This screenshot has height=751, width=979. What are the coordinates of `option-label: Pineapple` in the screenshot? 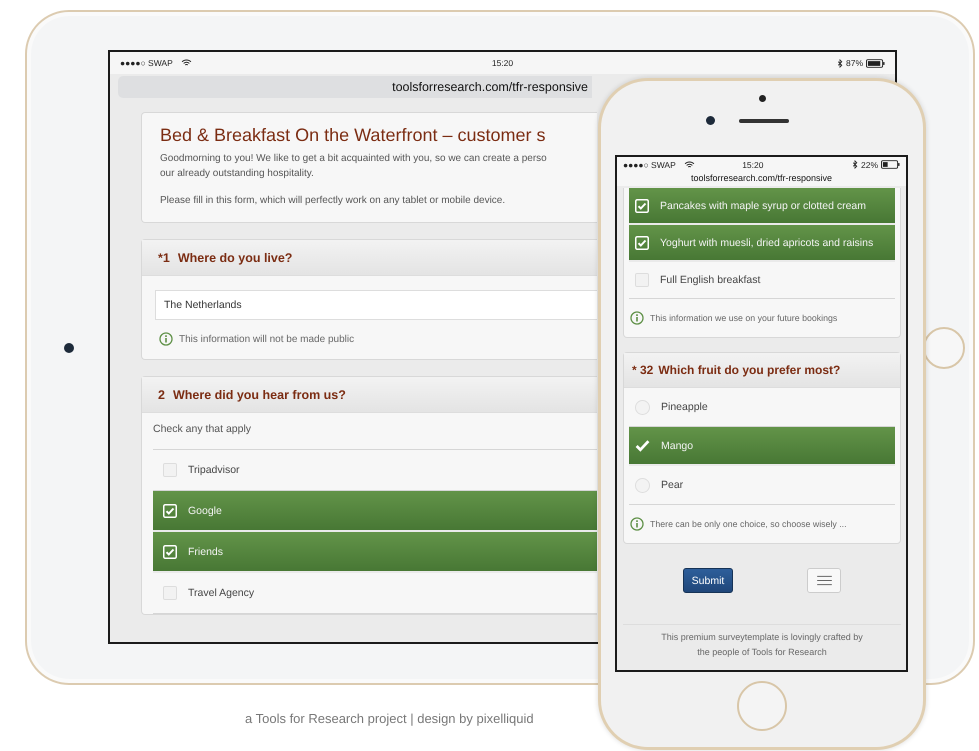 It's located at (684, 407).